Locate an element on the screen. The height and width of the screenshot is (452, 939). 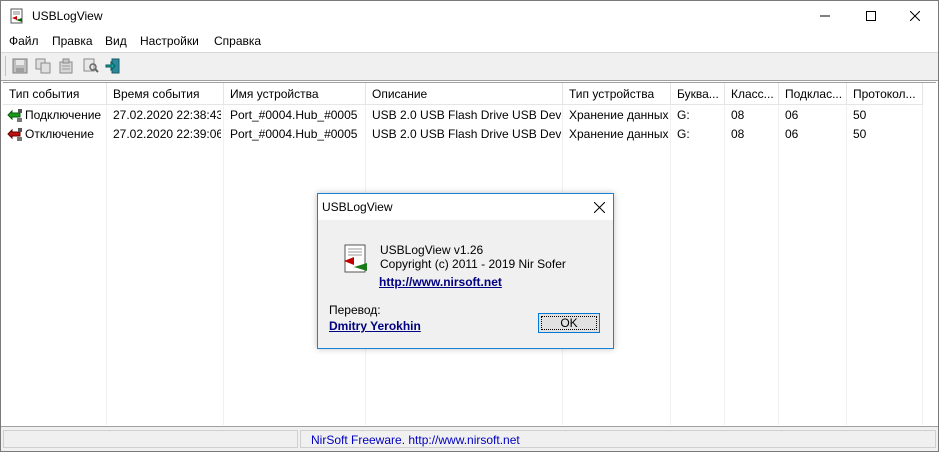
properties-icon is located at coordinates (66, 66).